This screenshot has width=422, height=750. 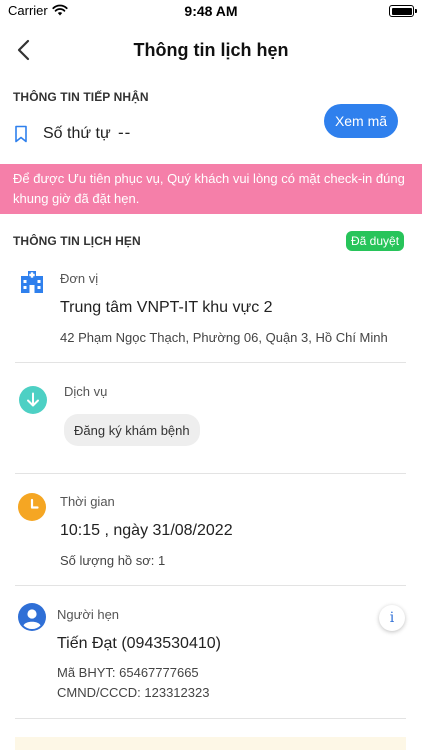 I want to click on person-name: Tiến Đạt (0943530410), so click(x=139, y=643).